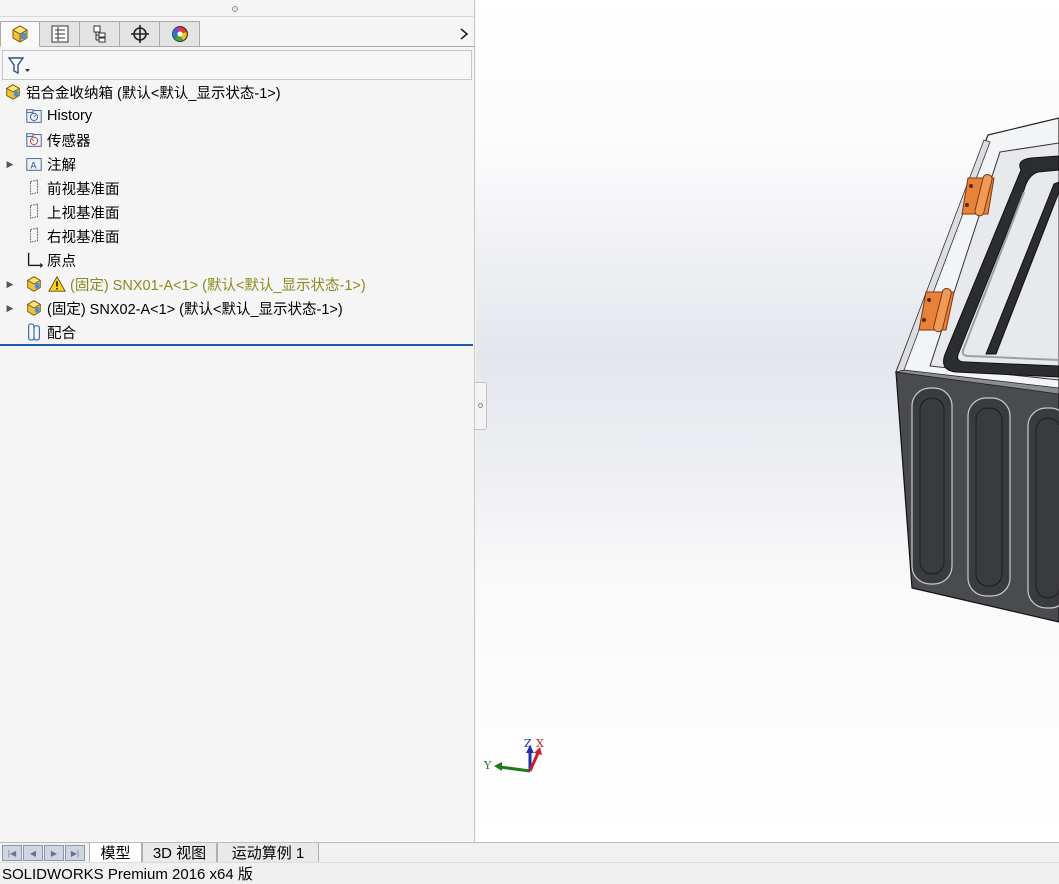 Image resolution: width=1059 pixels, height=884 pixels. I want to click on tree-root: 铝合金收纳箱 (默认<默认_显示状态-1>), so click(142, 92).